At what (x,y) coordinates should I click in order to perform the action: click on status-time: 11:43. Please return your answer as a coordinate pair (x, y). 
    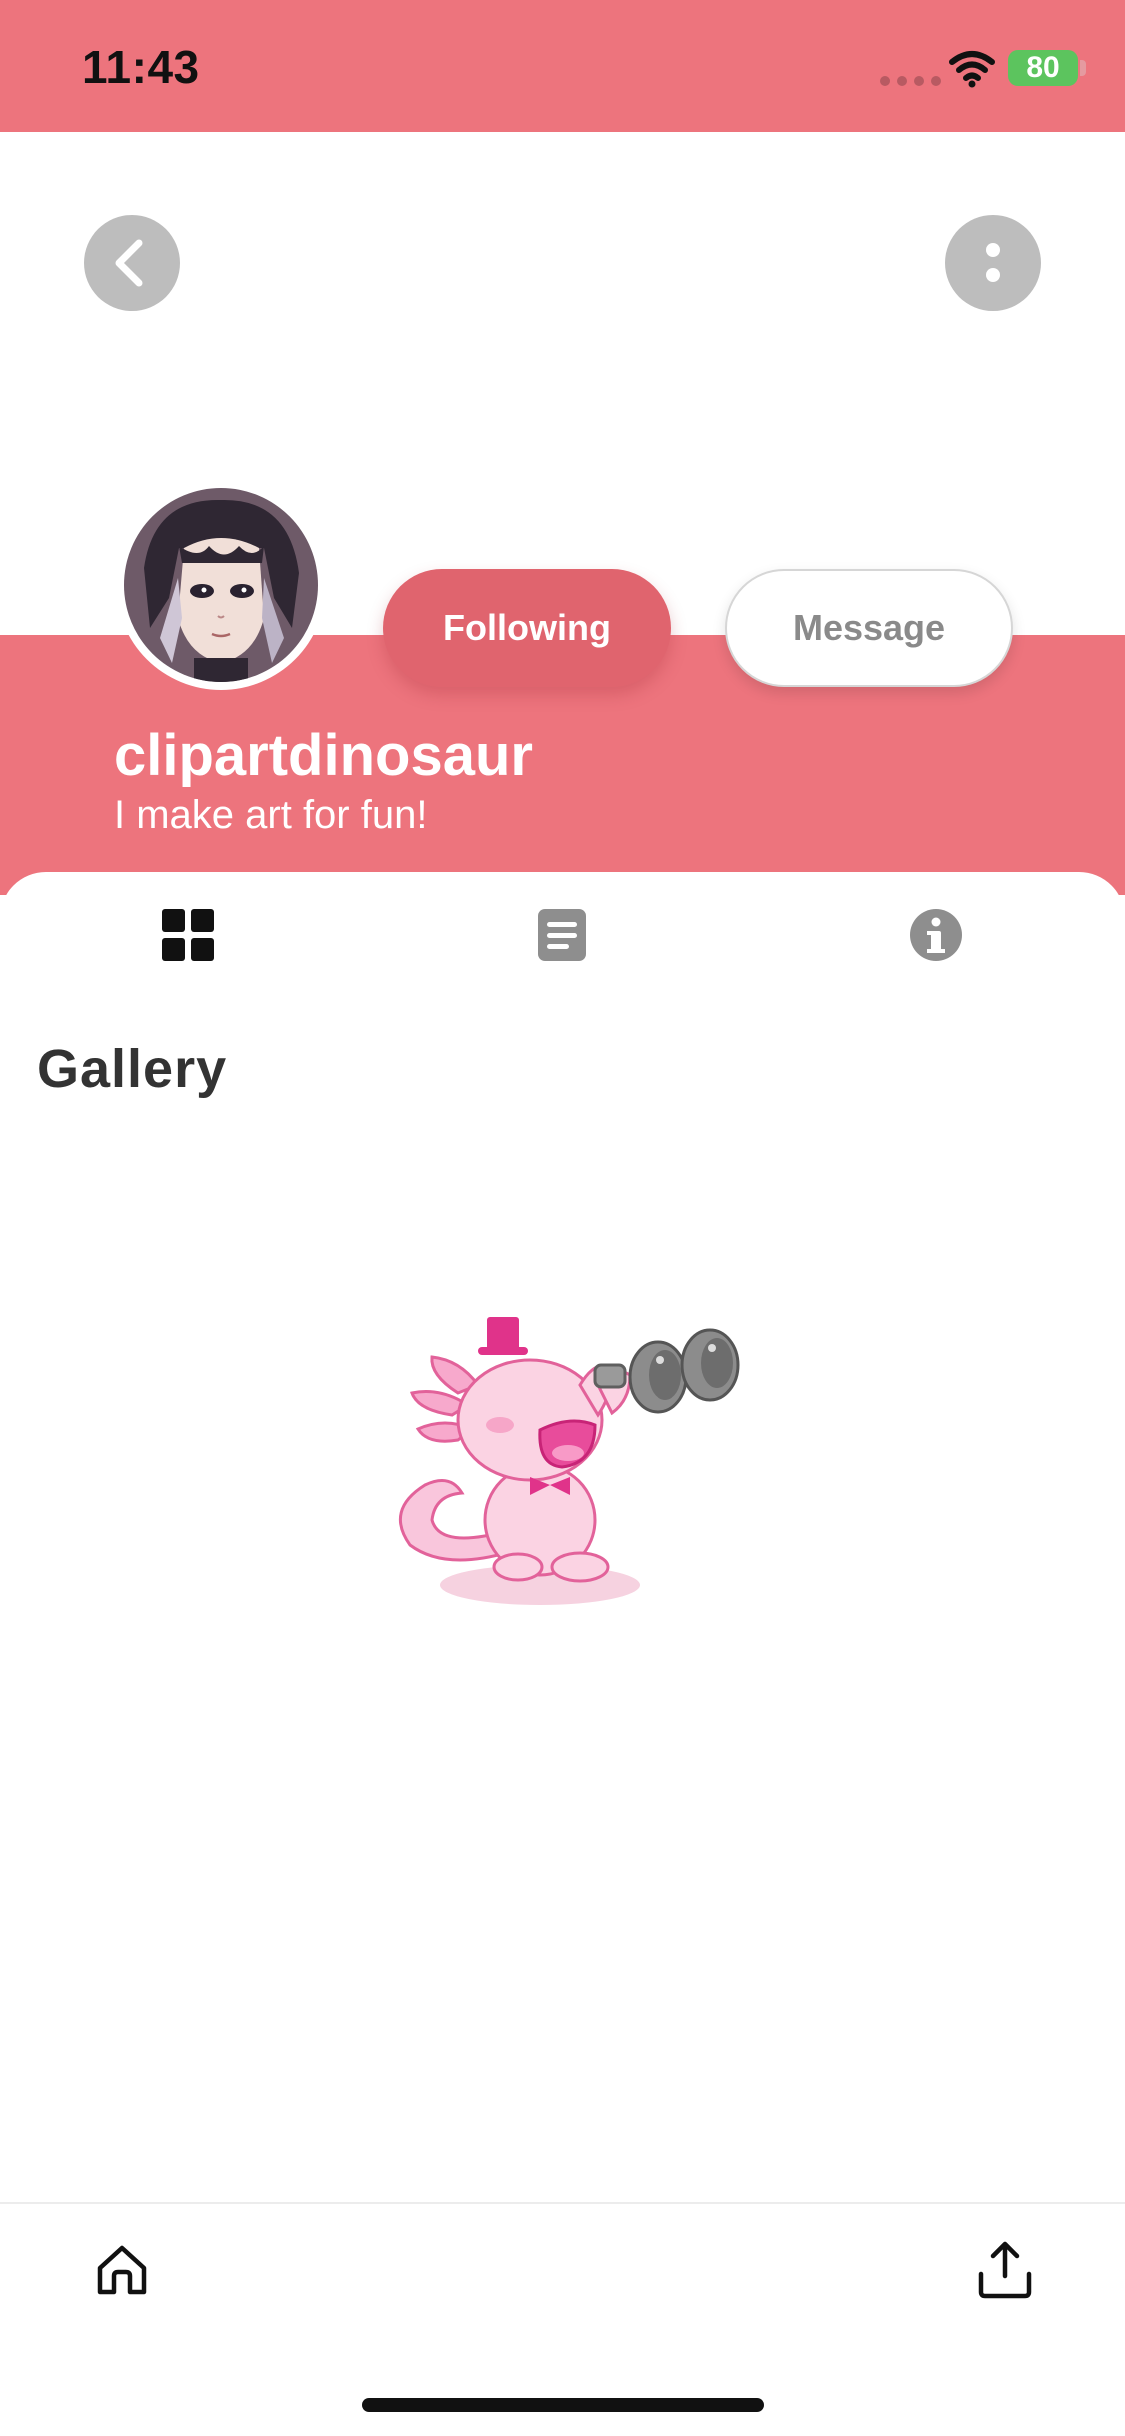
    Looking at the image, I should click on (141, 67).